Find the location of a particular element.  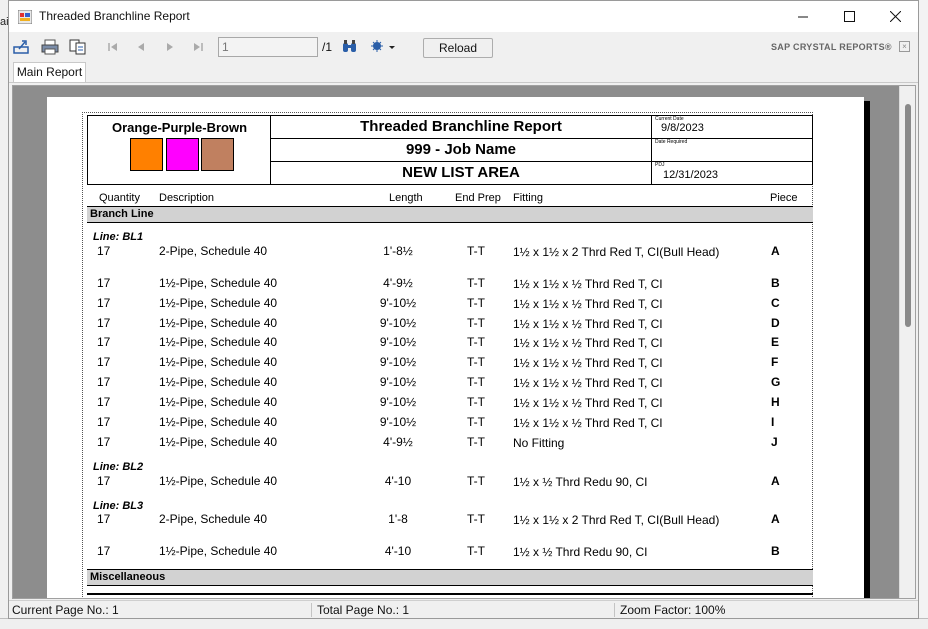

row-piece: J is located at coordinates (774, 442).